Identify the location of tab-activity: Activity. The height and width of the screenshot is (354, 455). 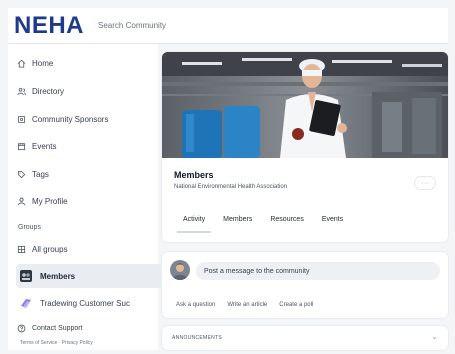
(194, 221).